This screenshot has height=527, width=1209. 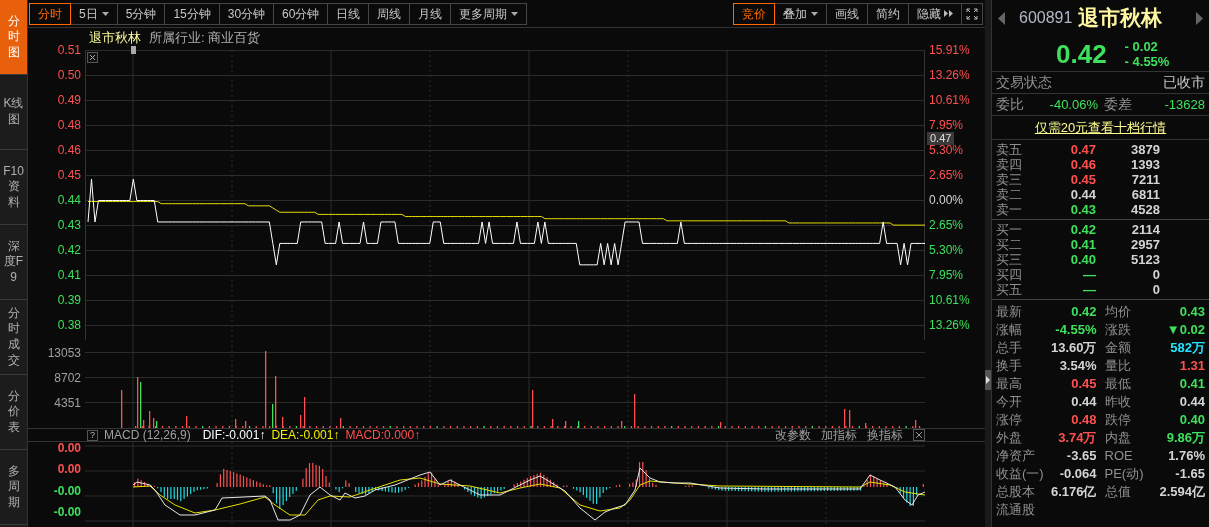 I want to click on stat-label: 涨幅, so click(x=1009, y=330).